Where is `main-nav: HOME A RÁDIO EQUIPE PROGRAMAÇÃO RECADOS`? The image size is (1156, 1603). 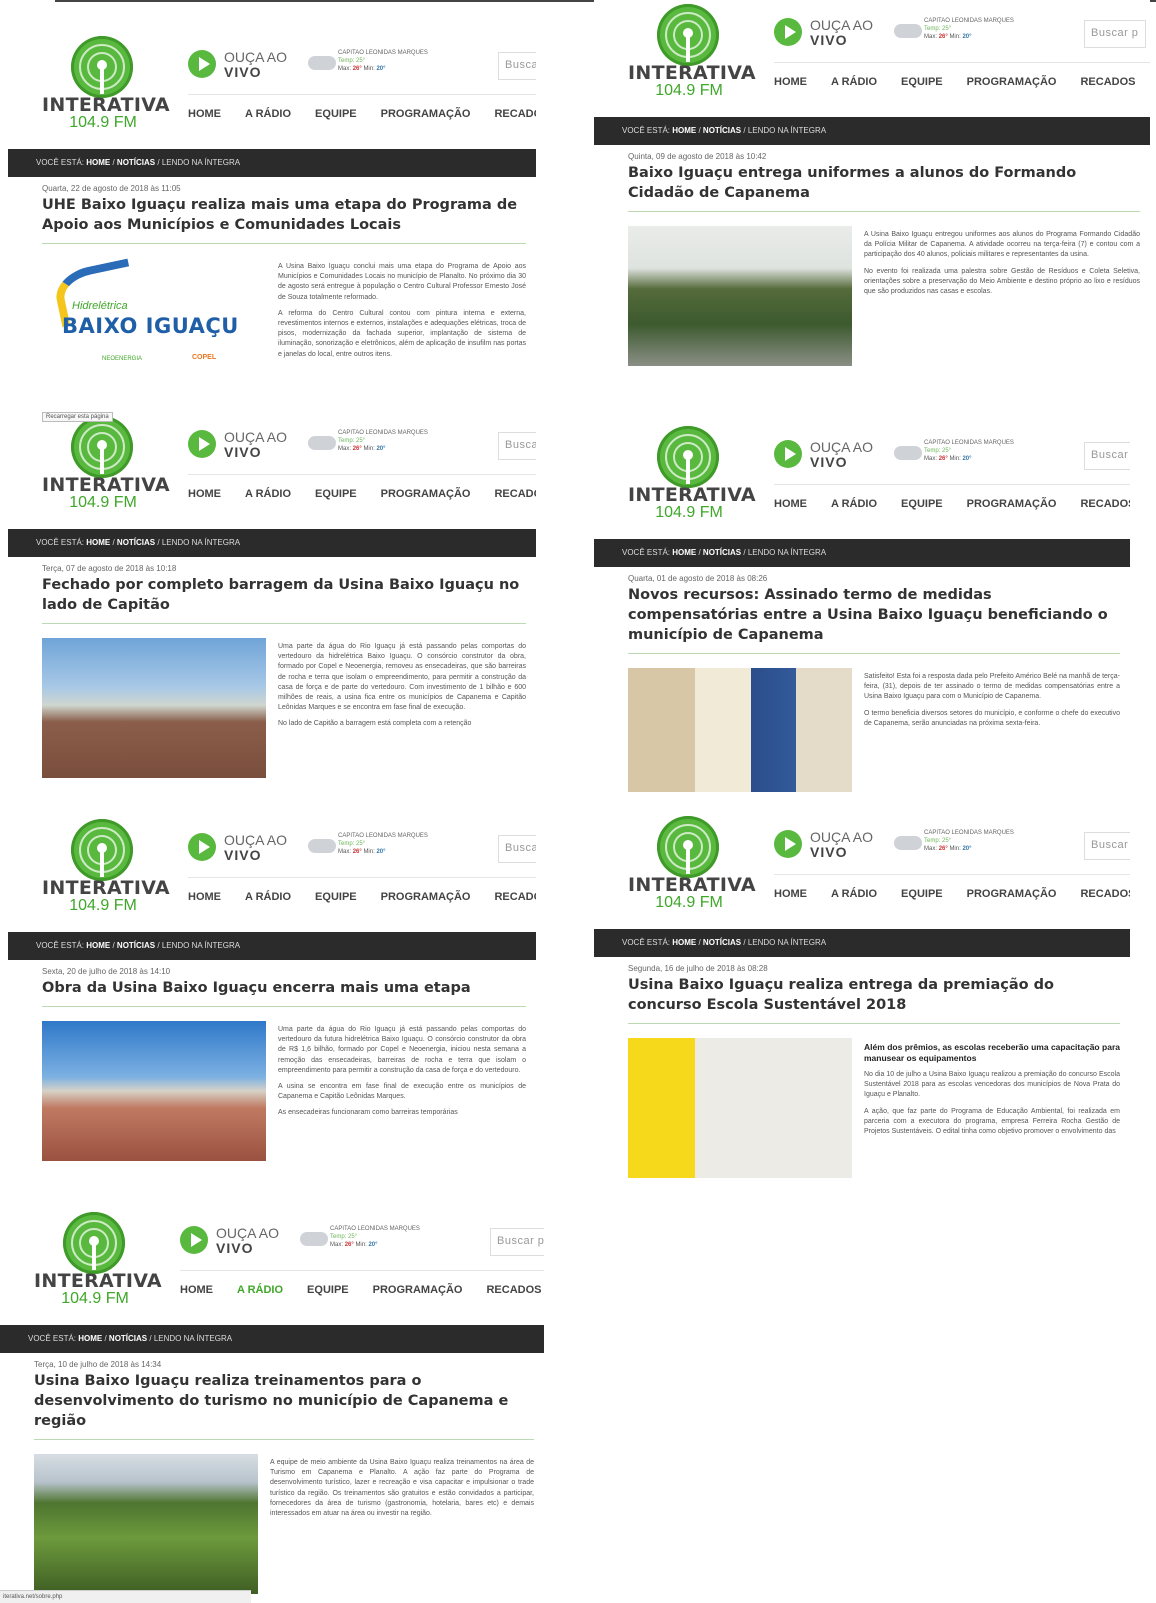 main-nav: HOME A RÁDIO EQUIPE PROGRAMAÇÃO RECADOS is located at coordinates (362, 1289).